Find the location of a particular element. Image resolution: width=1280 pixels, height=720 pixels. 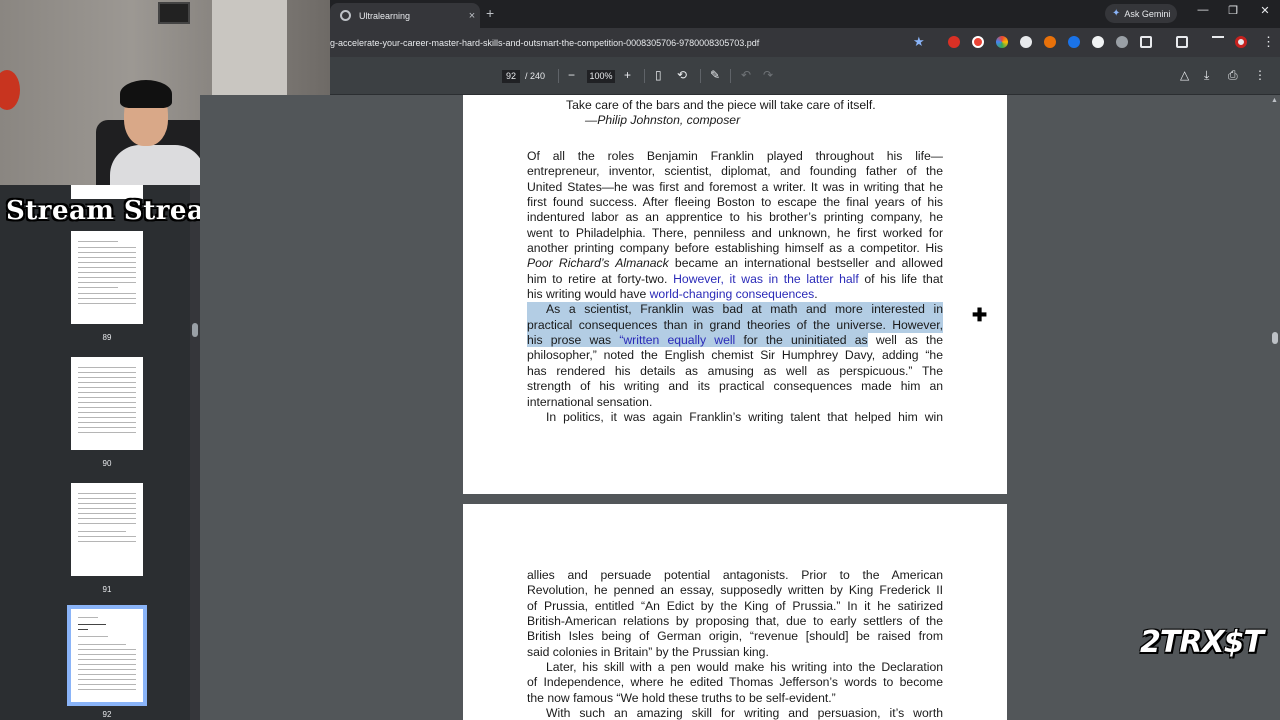

ask-gemini-label: Ask Gemini is located at coordinates (1147, 13).